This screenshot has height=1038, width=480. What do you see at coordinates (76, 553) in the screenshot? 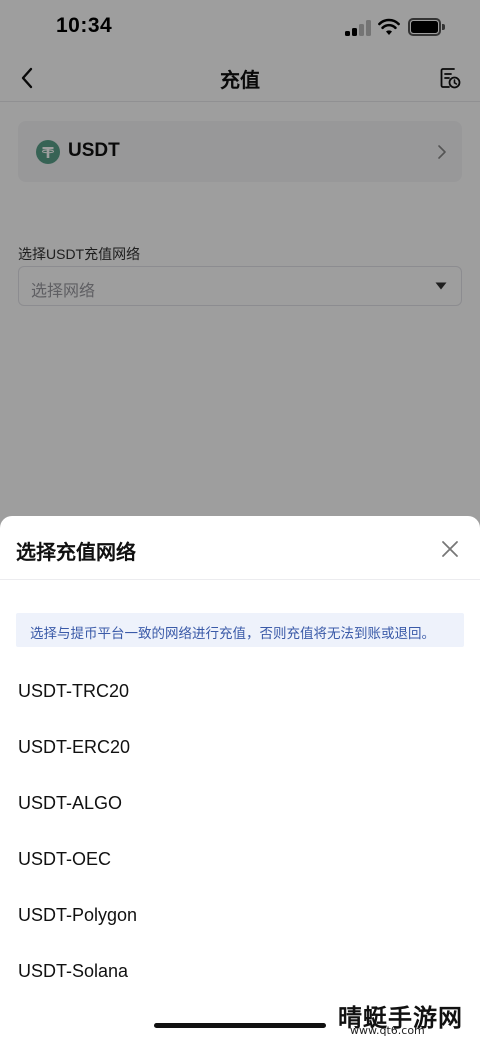
I see `sheet-title: 选择充值网络` at bounding box center [76, 553].